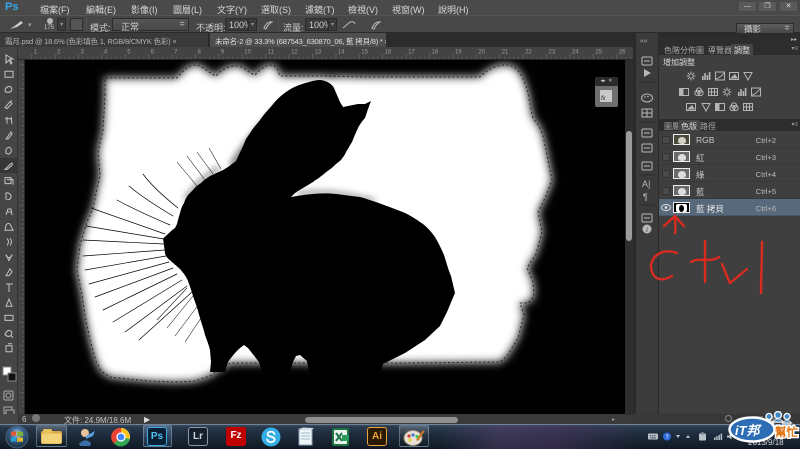  I want to click on svg-text: 16, so click(388, 53).